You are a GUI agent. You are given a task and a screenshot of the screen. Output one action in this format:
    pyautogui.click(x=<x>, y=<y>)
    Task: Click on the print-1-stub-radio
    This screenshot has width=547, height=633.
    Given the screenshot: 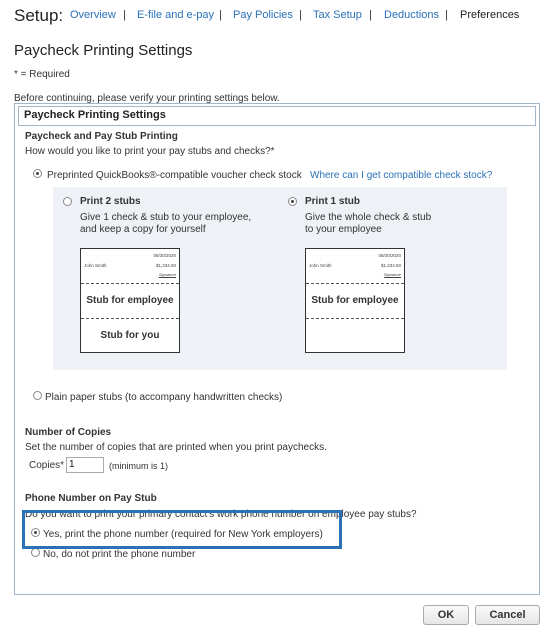 What is the action you would take?
    pyautogui.click(x=292, y=201)
    